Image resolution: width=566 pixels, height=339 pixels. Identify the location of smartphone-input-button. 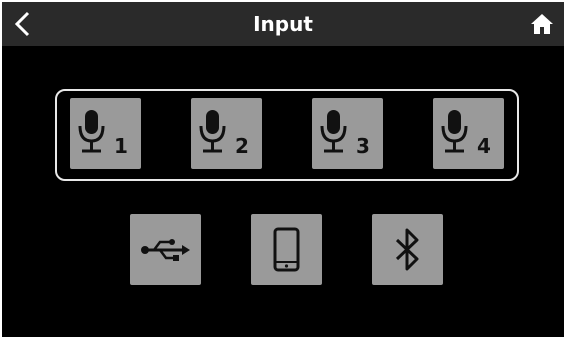
(286, 249).